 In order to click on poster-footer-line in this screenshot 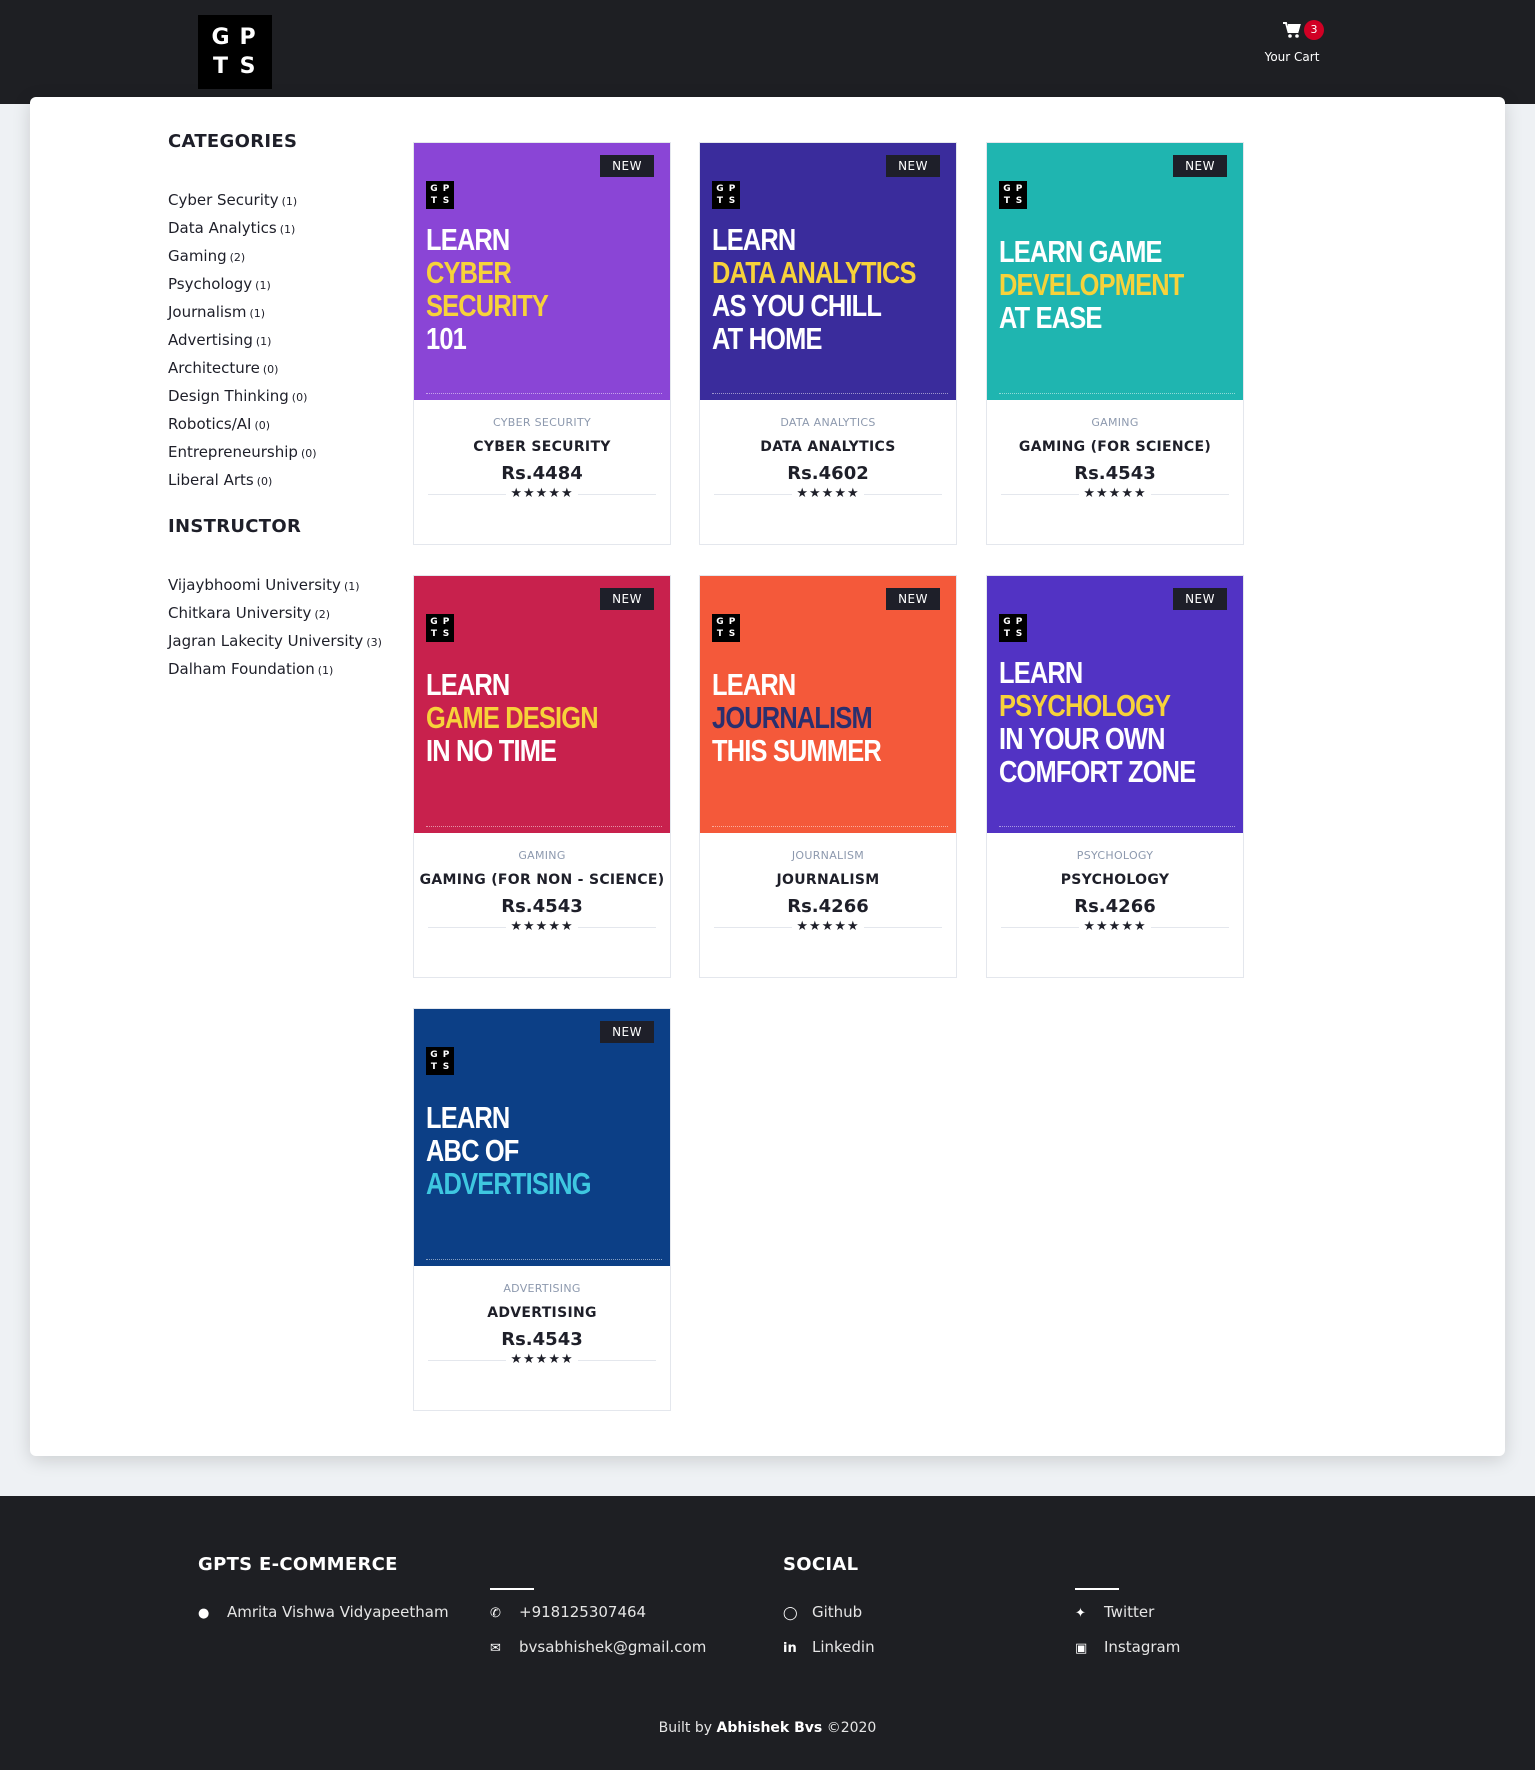, I will do `click(544, 827)`.